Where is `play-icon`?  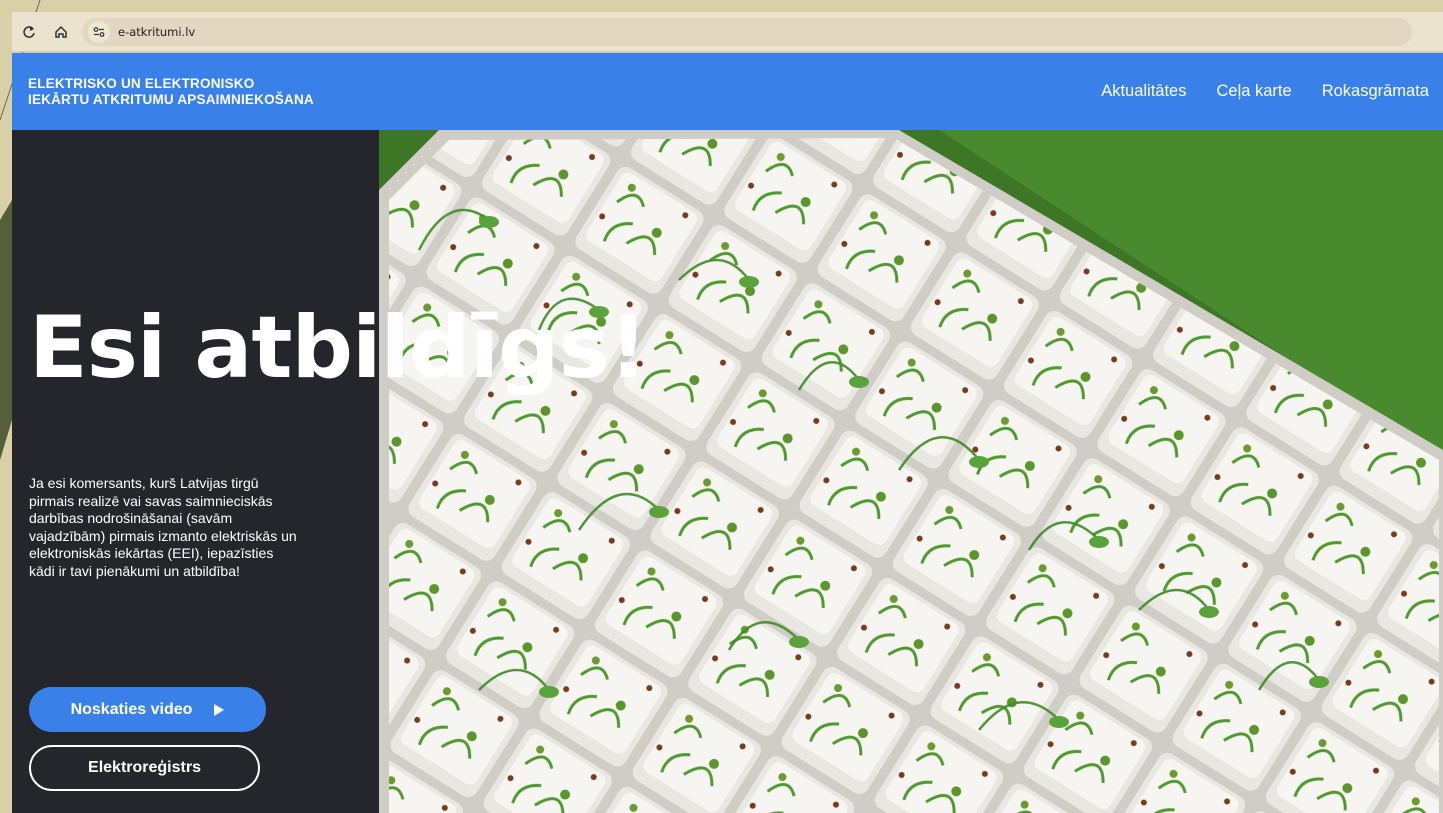
play-icon is located at coordinates (219, 709).